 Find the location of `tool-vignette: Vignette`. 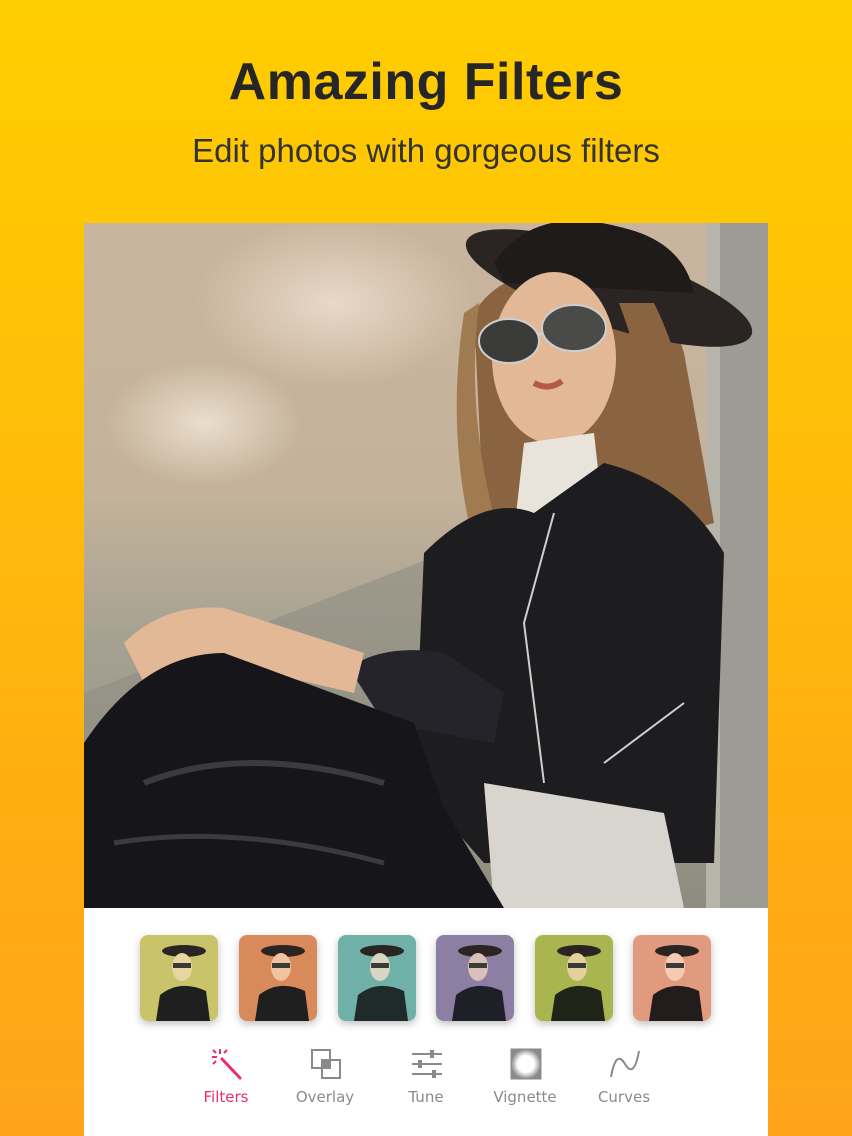

tool-vignette: Vignette is located at coordinates (525, 1080).